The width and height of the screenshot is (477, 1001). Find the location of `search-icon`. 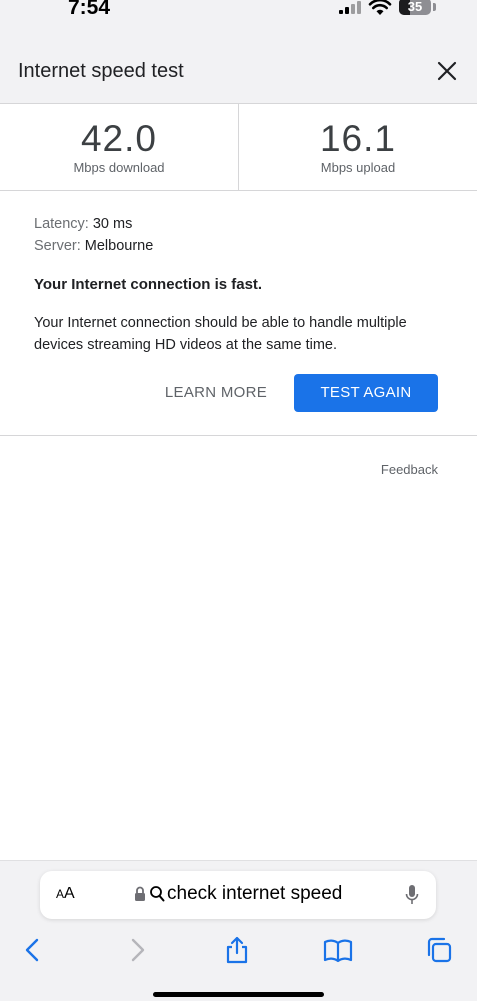

search-icon is located at coordinates (157, 894).